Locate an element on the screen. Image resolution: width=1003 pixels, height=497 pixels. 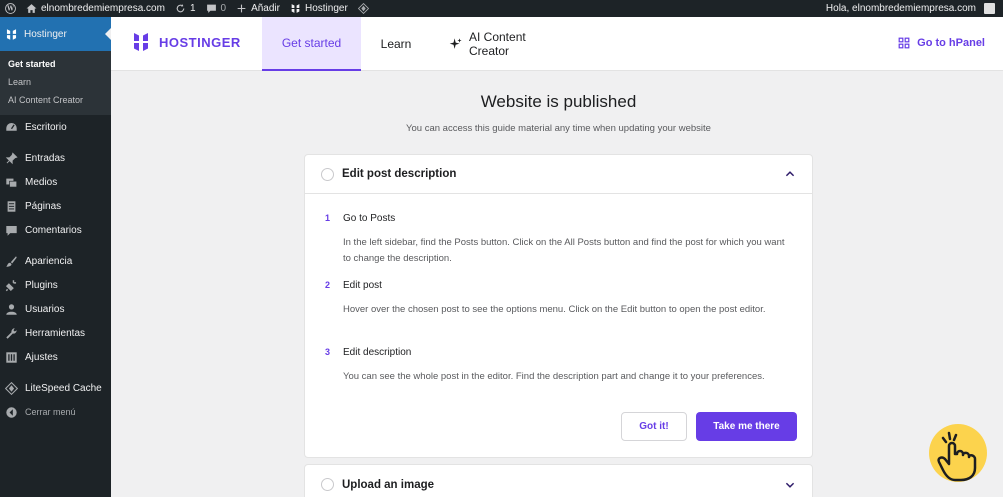
sidebar-item-entradas: Entradas is located at coordinates (55, 158).